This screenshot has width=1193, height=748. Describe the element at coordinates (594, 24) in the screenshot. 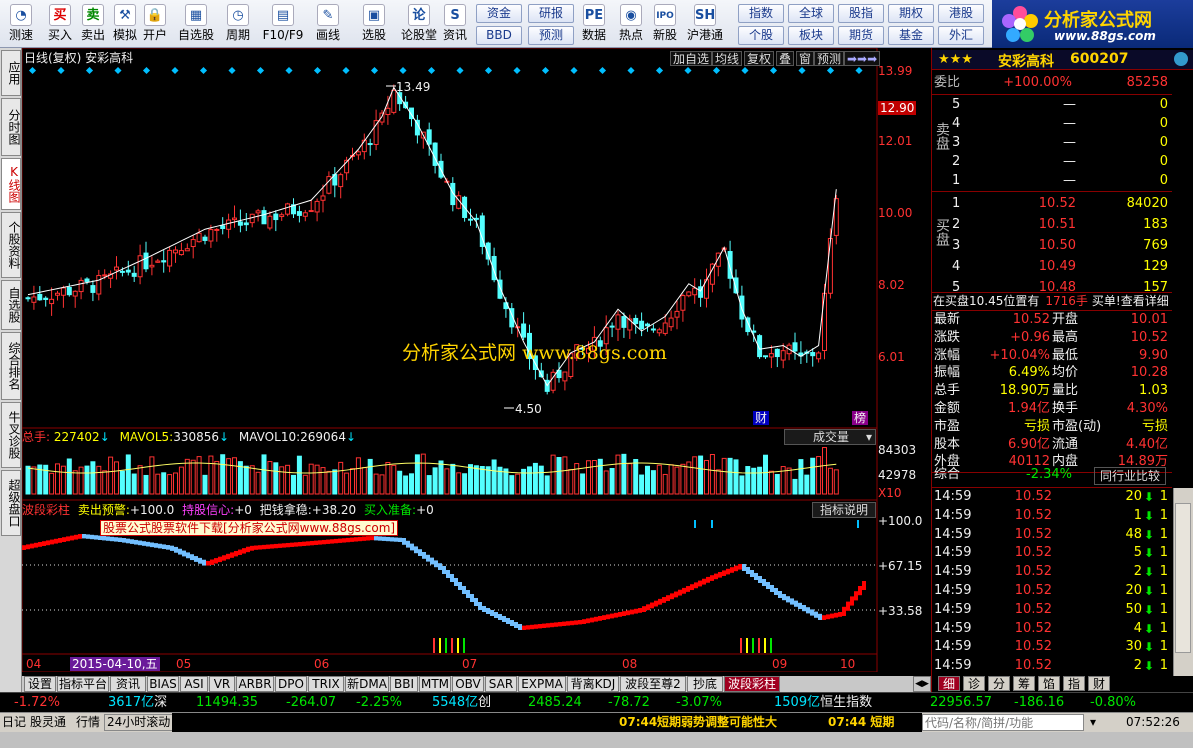

I see `toolbar-button-12: PE 数据` at that location.